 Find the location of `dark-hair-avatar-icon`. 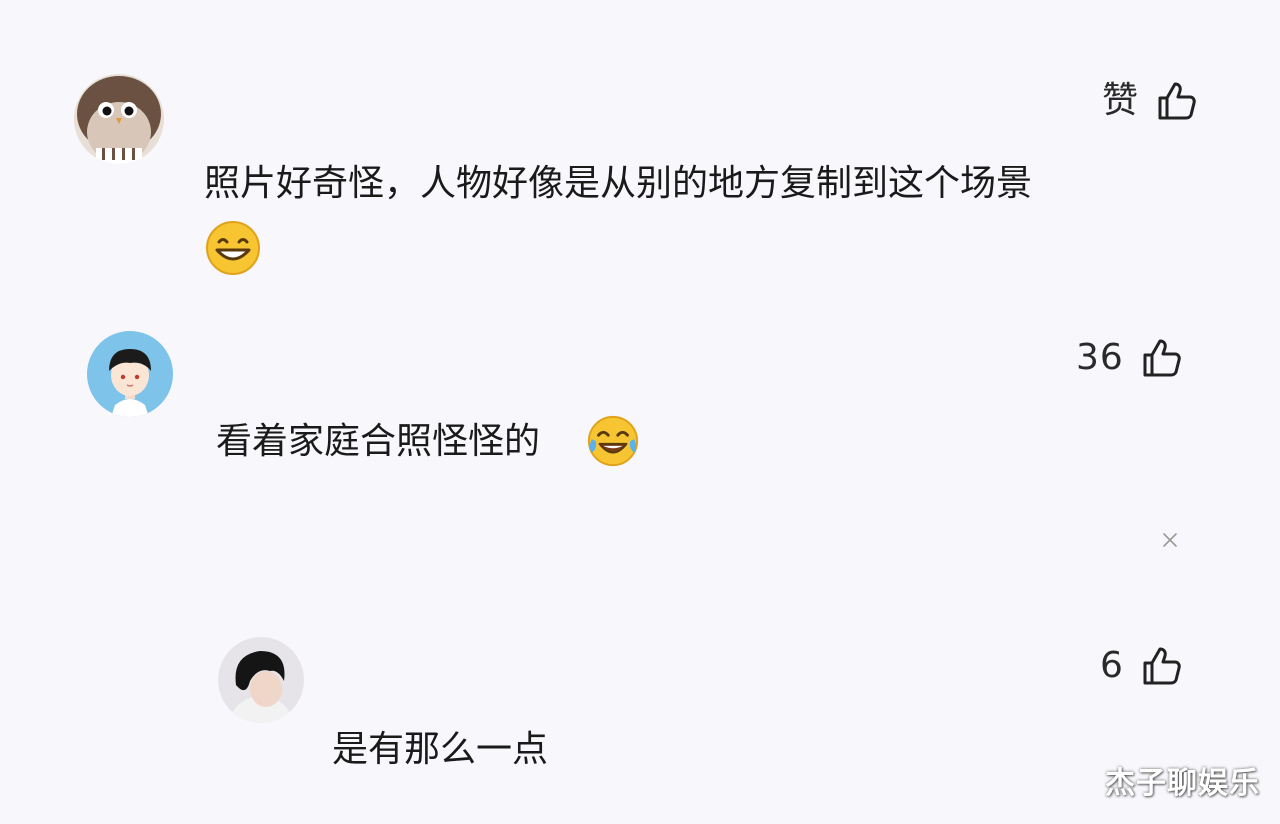

dark-hair-avatar-icon is located at coordinates (261, 680).